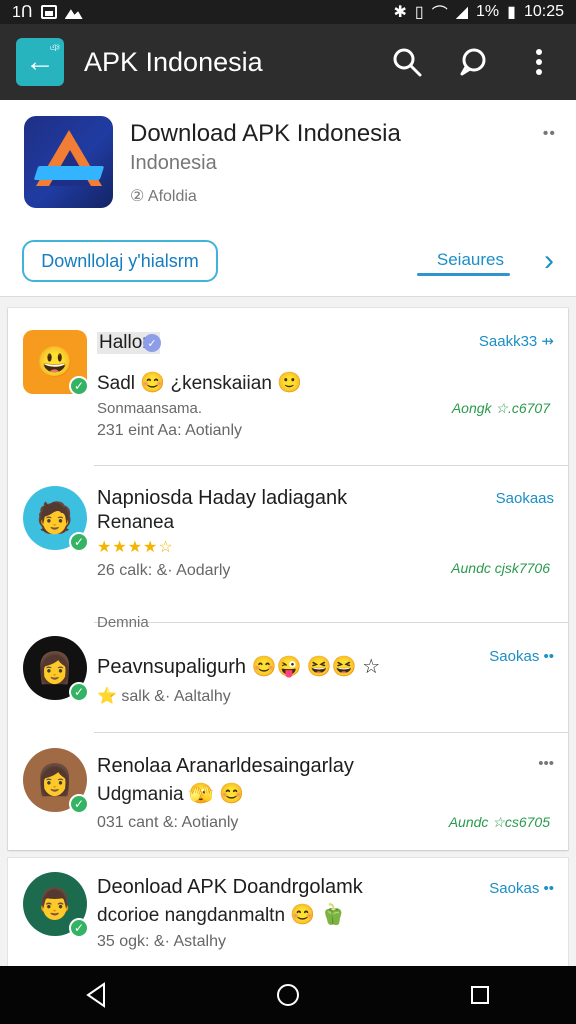 Image resolution: width=576 pixels, height=1024 pixels. What do you see at coordinates (265, 133) in the screenshot?
I see `app-title: Download APK Indonesia` at bounding box center [265, 133].